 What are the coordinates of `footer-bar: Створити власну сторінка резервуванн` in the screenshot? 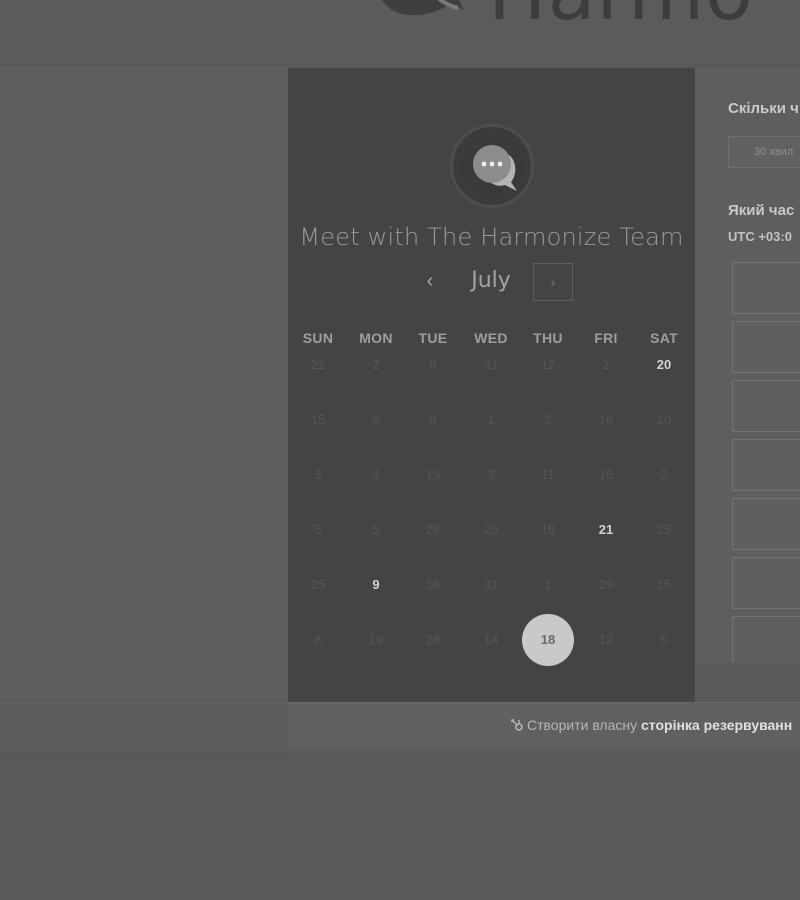 It's located at (544, 726).